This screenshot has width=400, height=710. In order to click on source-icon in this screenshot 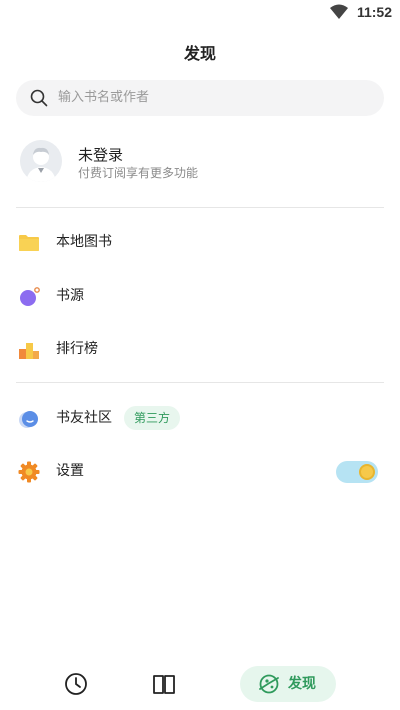, I will do `click(30, 296)`.